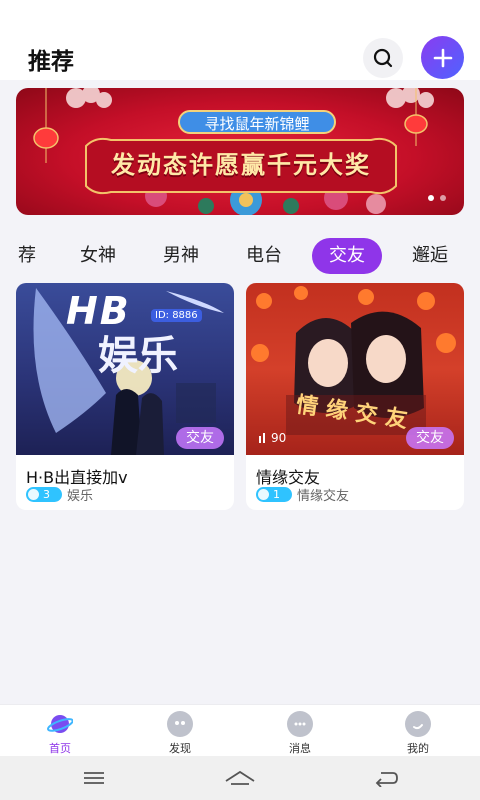 The width and height of the screenshot is (480, 800). Describe the element at coordinates (323, 496) in the screenshot. I see `room-category: 情缘交友` at that location.